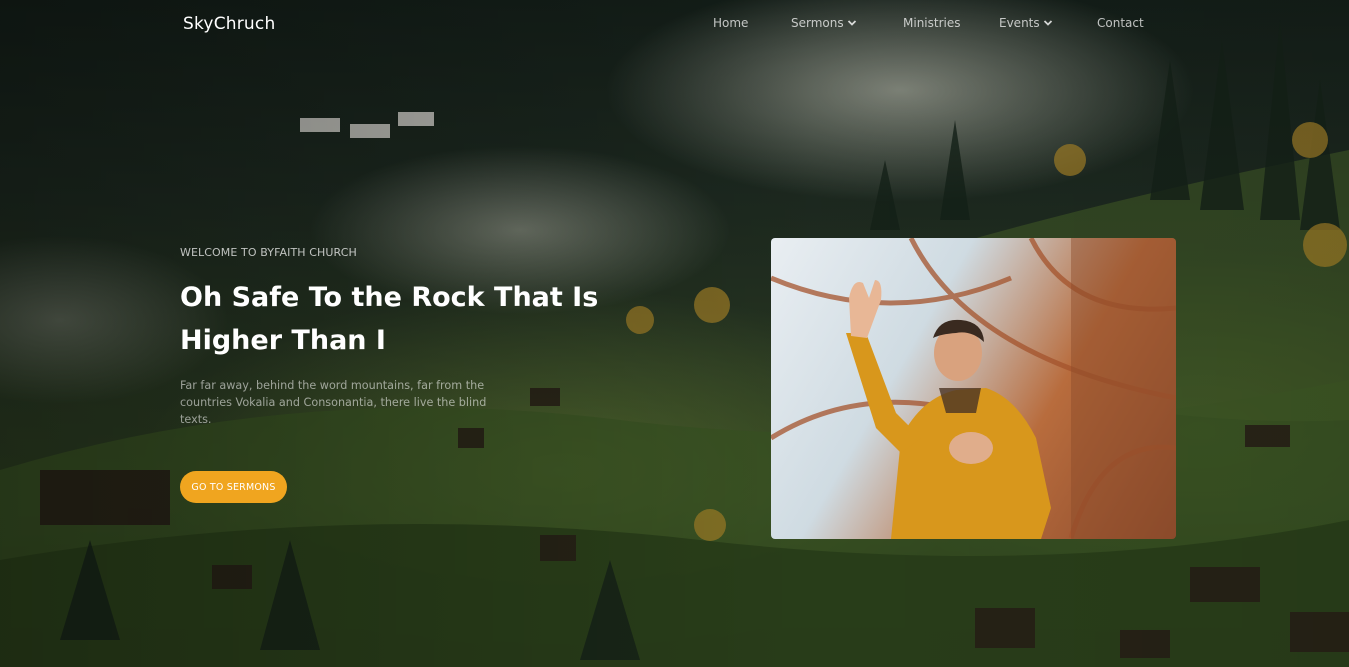 This screenshot has height=667, width=1349. What do you see at coordinates (1019, 23) in the screenshot?
I see `nav-item-label: Events` at bounding box center [1019, 23].